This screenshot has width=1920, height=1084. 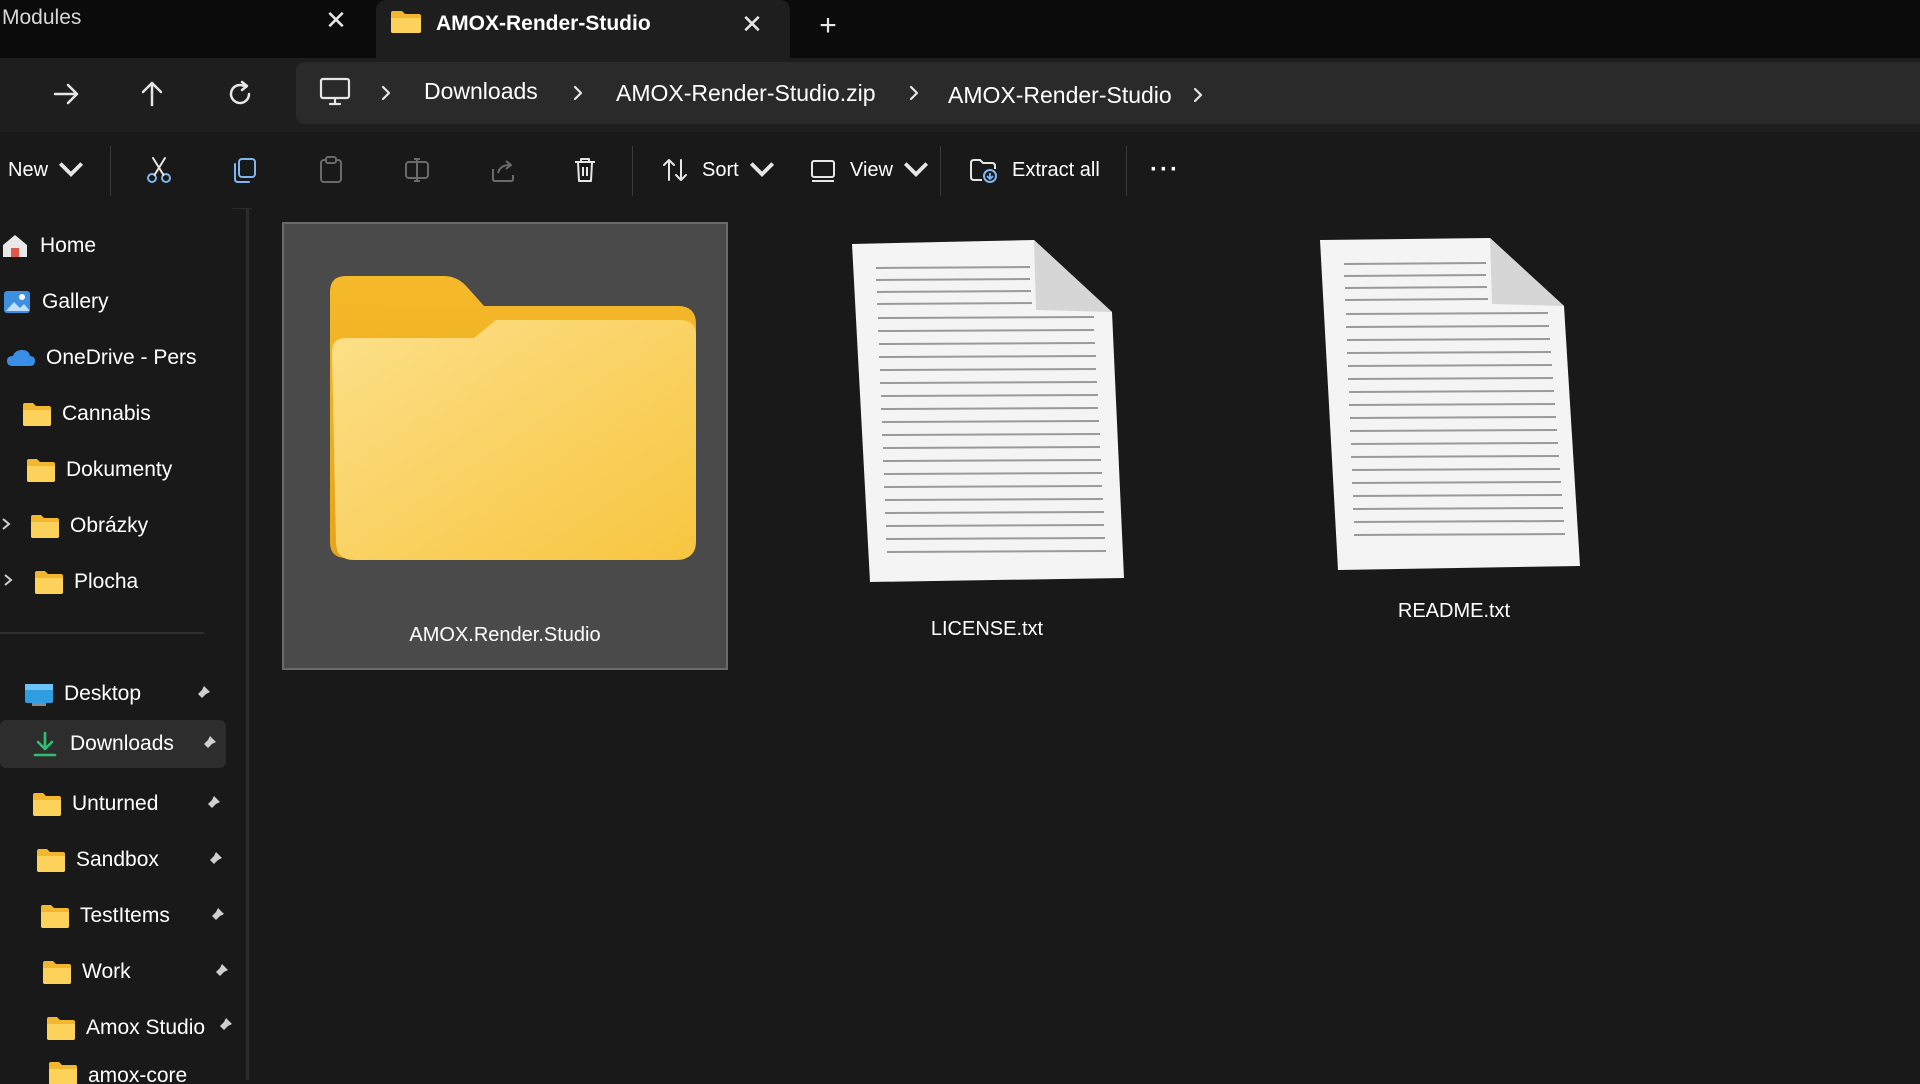 I want to click on extract-all-button: Extract all, so click(x=1034, y=170).